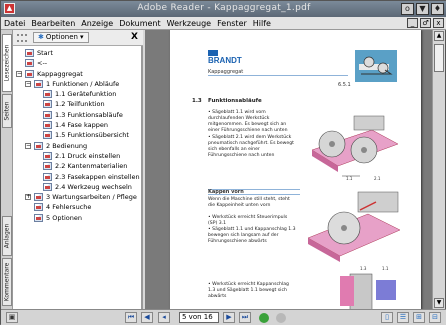 This screenshot has height=325, width=446. What do you see at coordinates (189, 23) in the screenshot?
I see `menu-werkzeuge: Werkzeuge` at bounding box center [189, 23].